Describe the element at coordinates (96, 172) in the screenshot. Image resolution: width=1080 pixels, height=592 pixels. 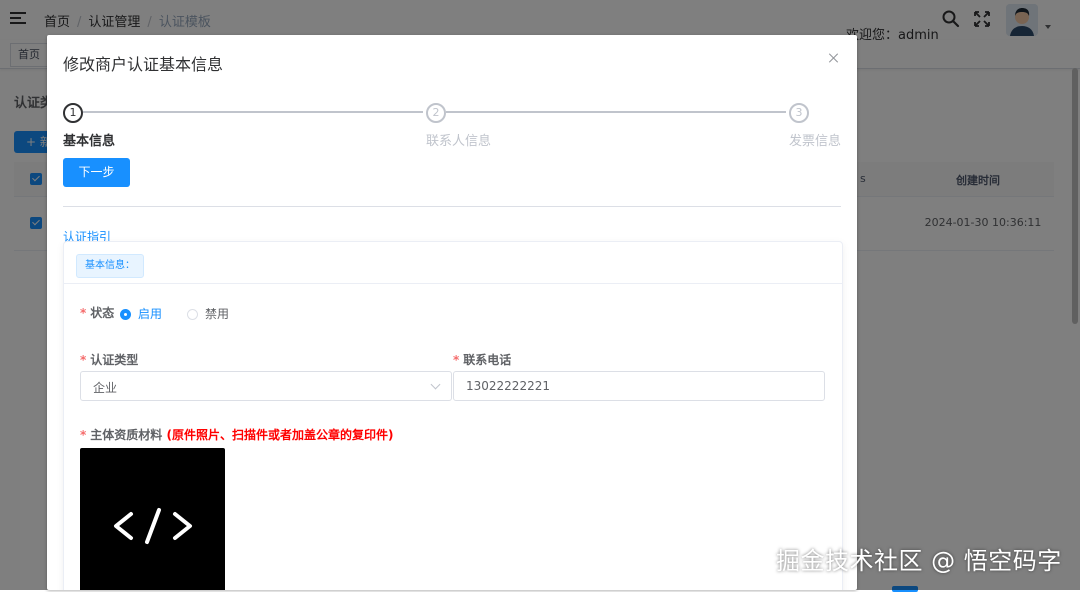
I see `next-step-button: 下一步` at that location.